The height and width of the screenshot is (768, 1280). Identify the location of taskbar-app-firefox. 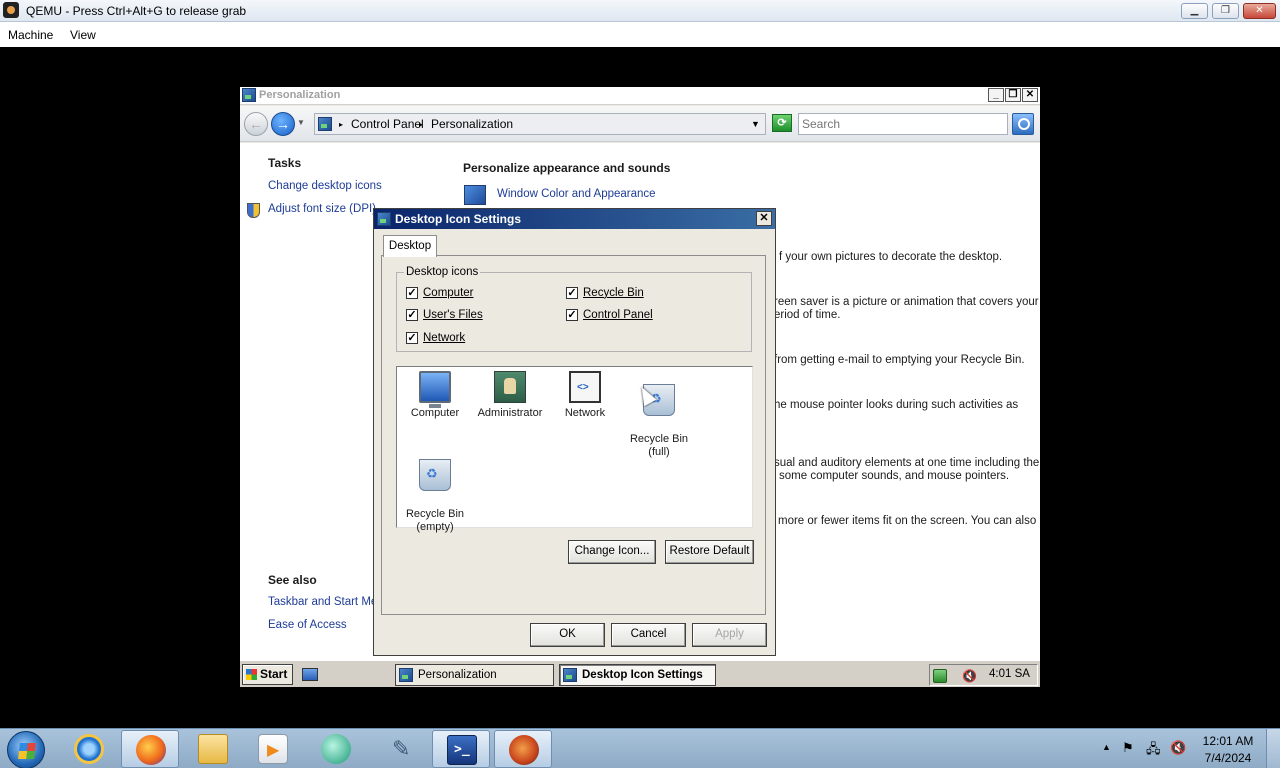
(150, 749).